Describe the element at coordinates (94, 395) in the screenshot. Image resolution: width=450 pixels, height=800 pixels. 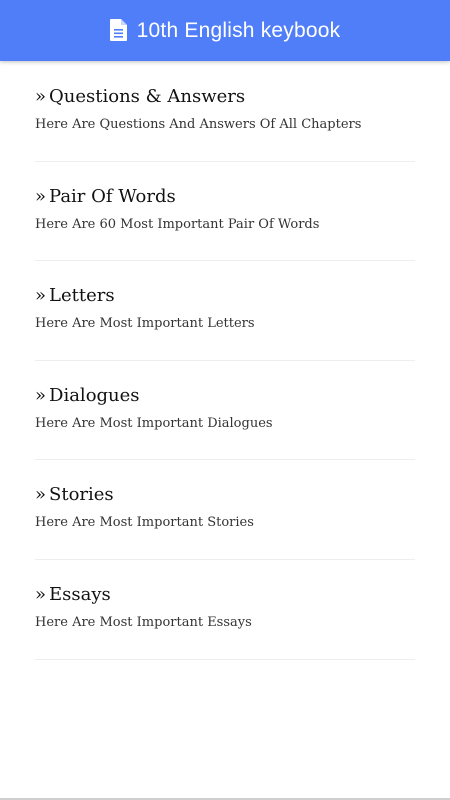
I see `list-item-title-text: Dialogues` at that location.